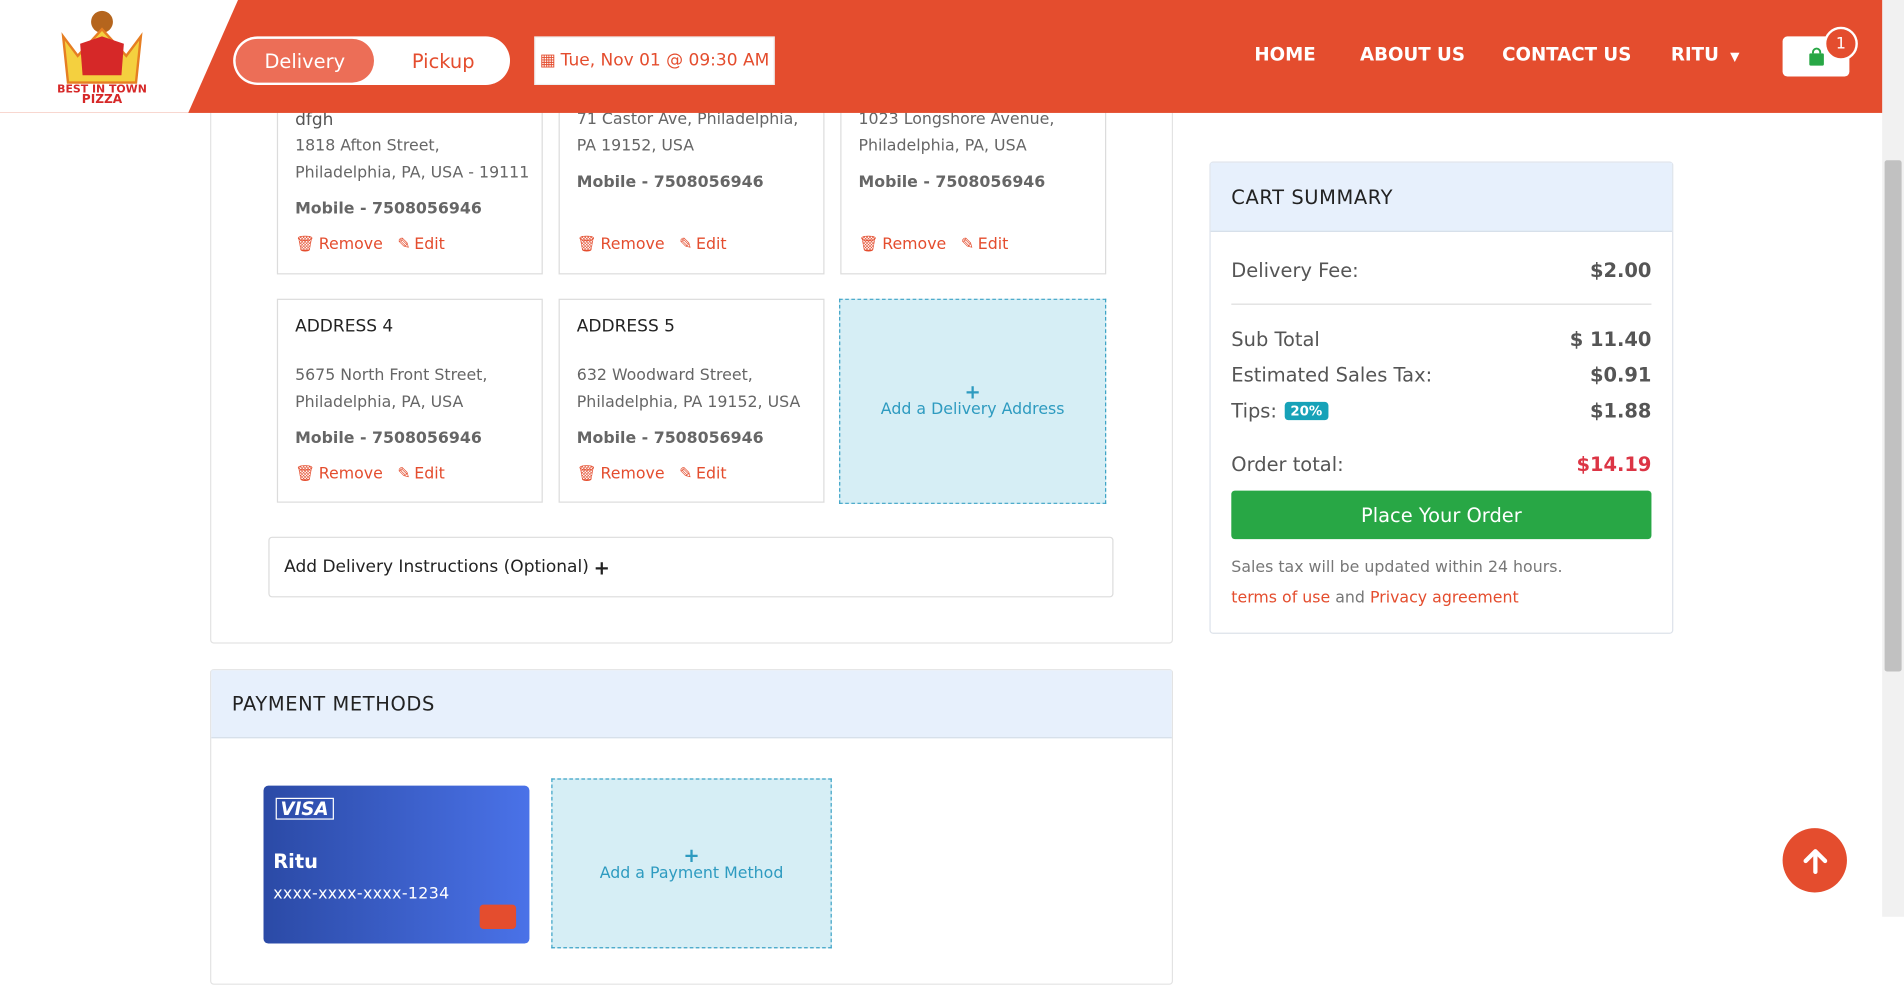 The image size is (1904, 985). Describe the element at coordinates (635, 146) in the screenshot. I see `address-line-2: PA 19152, USA` at that location.